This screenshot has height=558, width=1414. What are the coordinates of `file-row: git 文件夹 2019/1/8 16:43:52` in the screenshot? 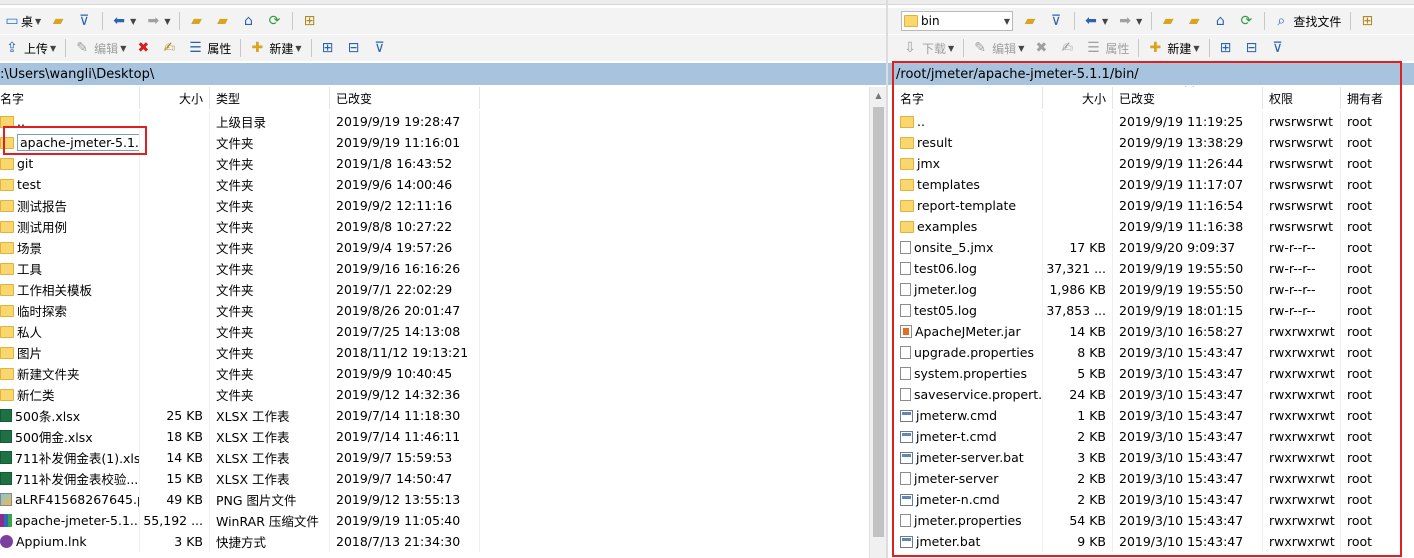 It's located at (443, 163).